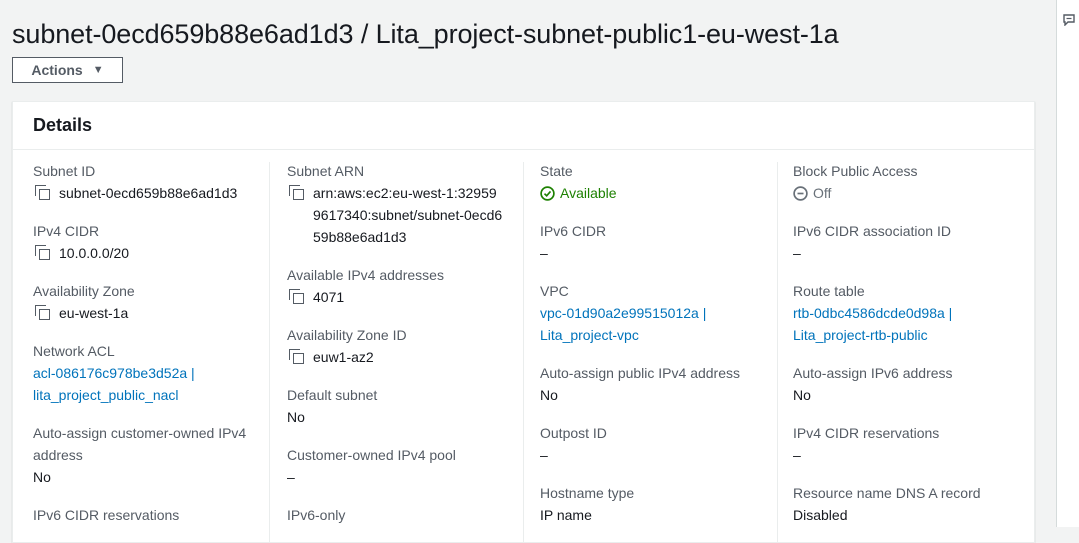  Describe the element at coordinates (658, 504) in the screenshot. I see `field-hostname-type: Hostname type IP name` at that location.